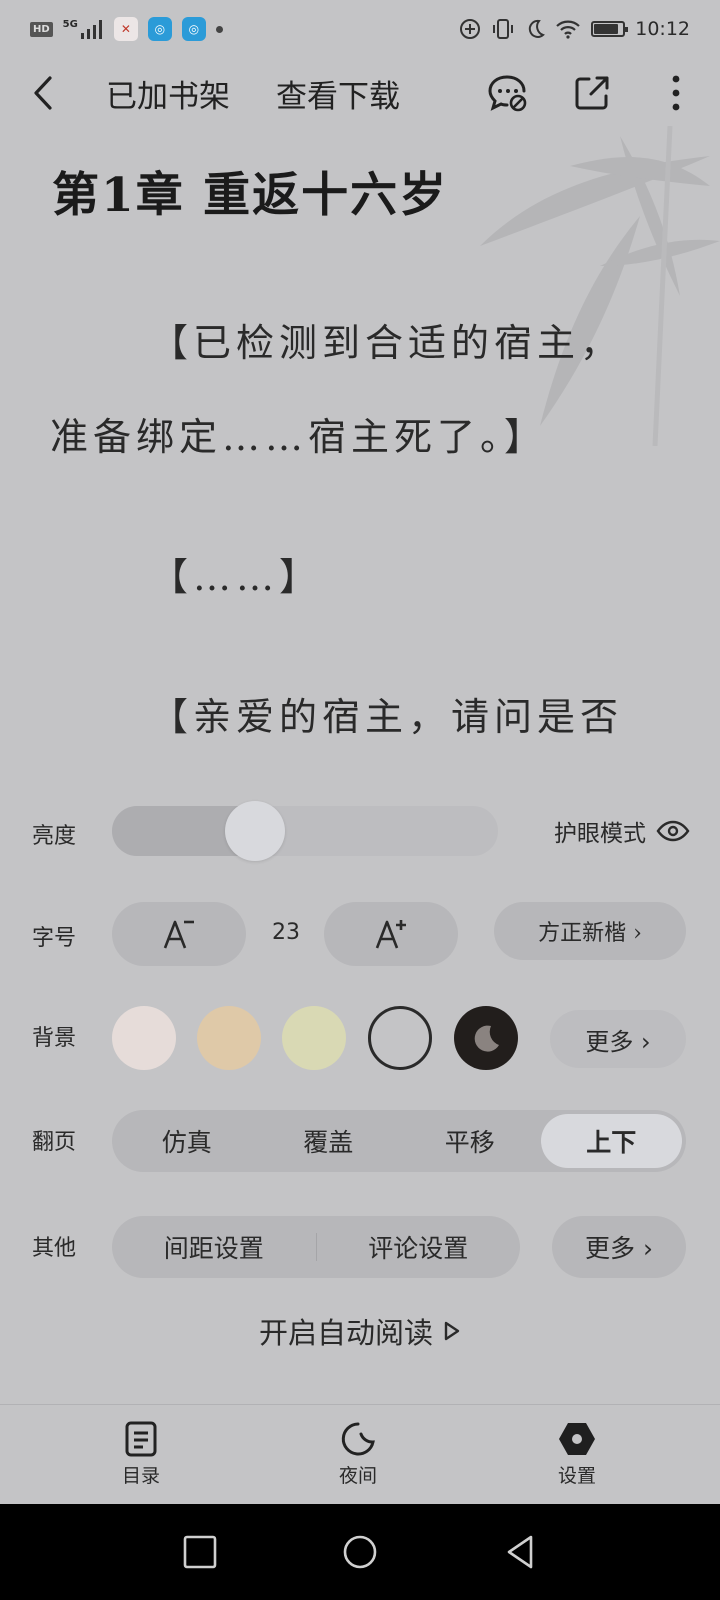  I want to click on brightness-label: 亮度, so click(54, 836).